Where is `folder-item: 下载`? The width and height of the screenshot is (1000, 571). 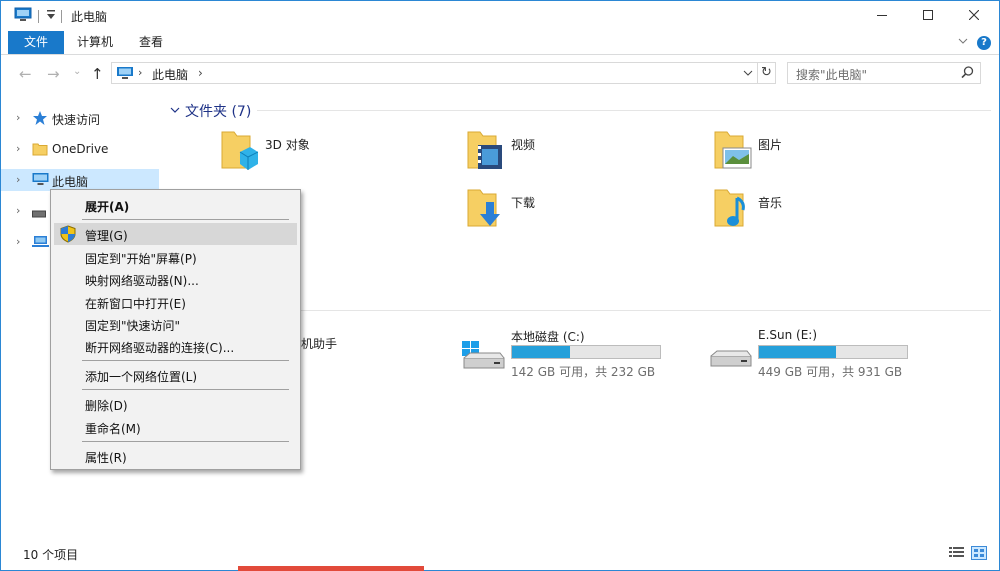
folder-item: 下载 is located at coordinates (581, 211).